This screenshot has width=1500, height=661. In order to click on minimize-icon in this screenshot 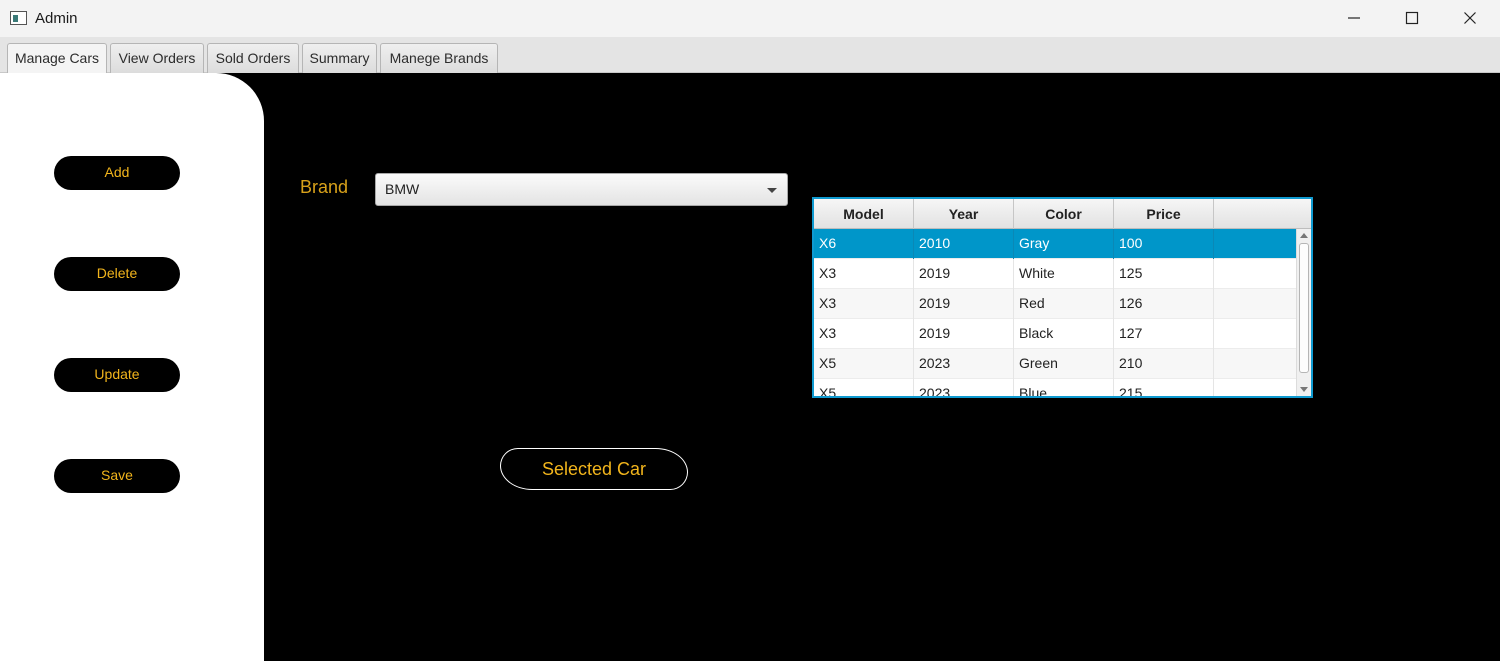, I will do `click(1354, 18)`.